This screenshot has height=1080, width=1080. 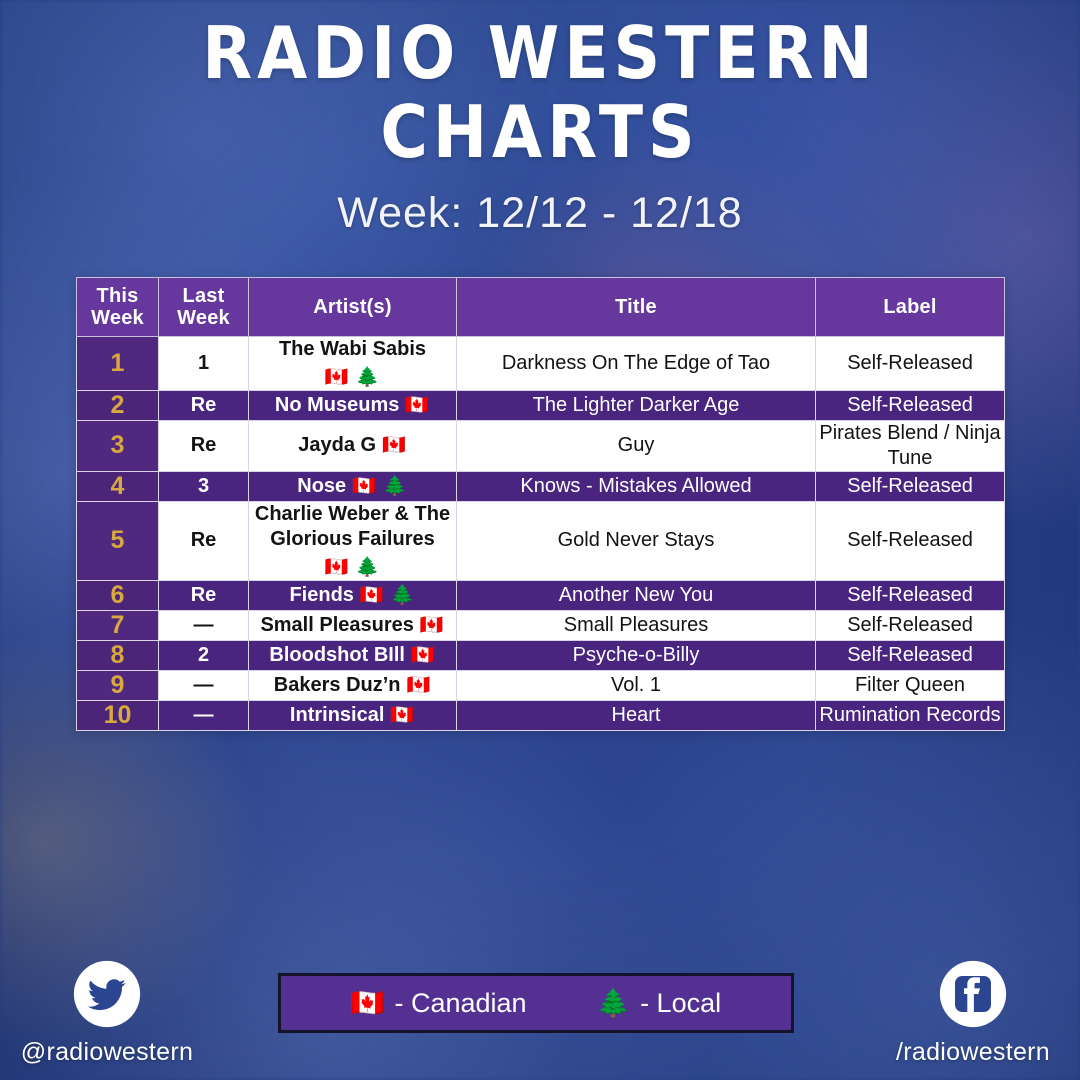 I want to click on legend-item-local: 🌲 - Local, so click(x=658, y=1003).